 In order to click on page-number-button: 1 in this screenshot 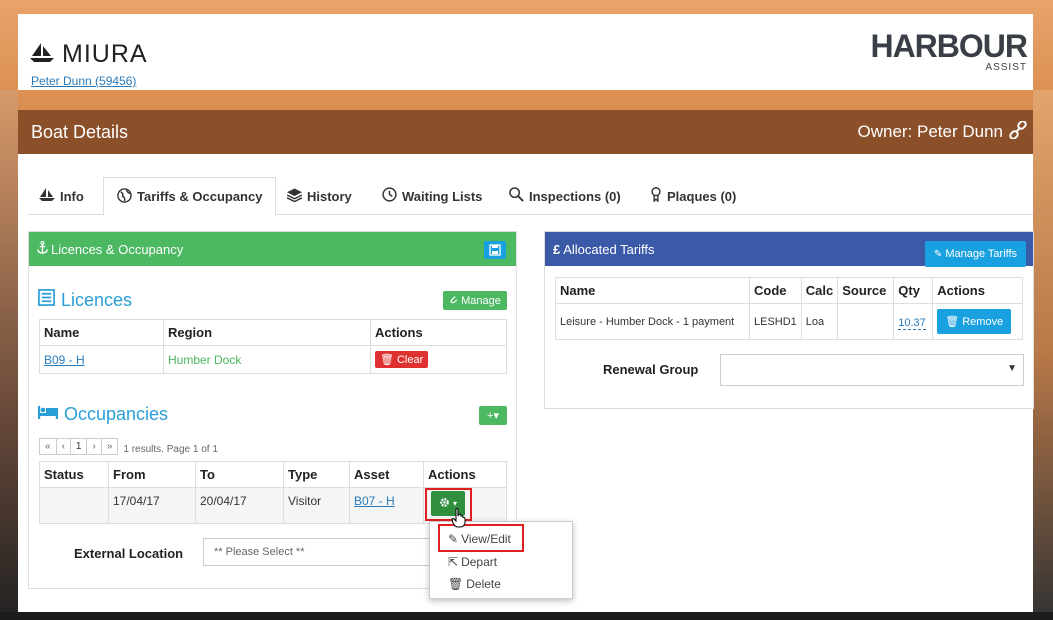, I will do `click(78, 446)`.